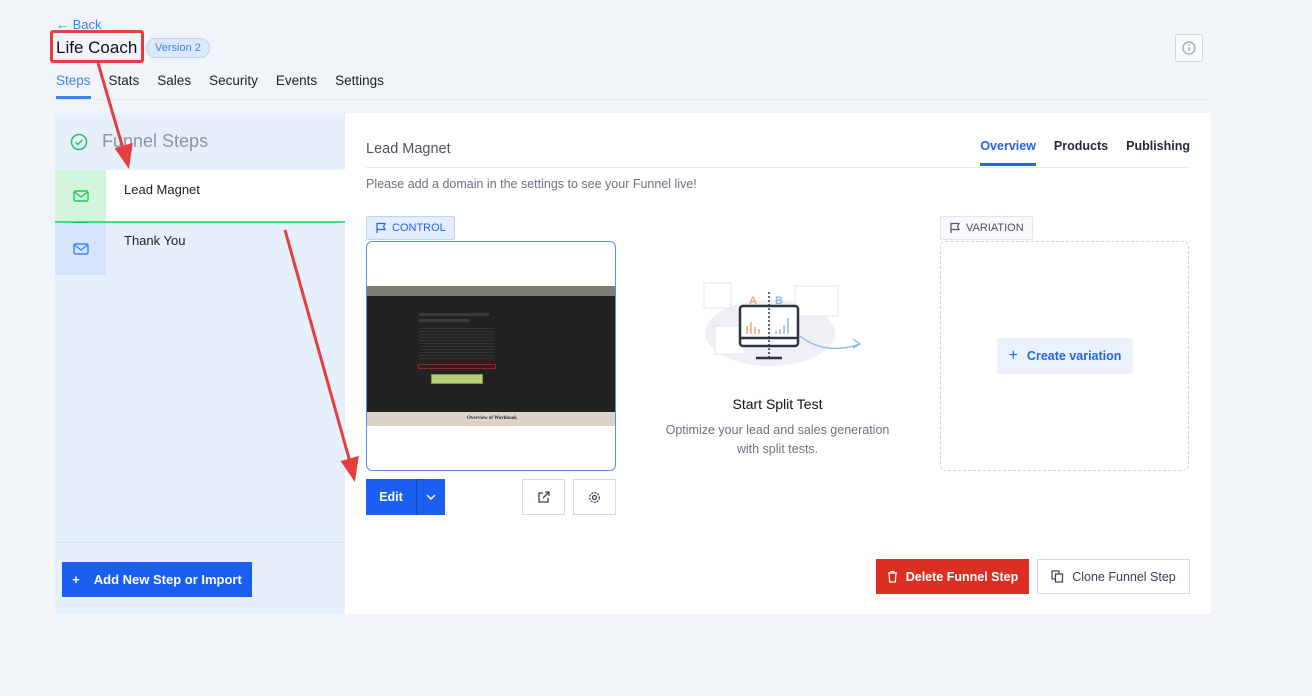 The width and height of the screenshot is (1312, 696). What do you see at coordinates (753, 301) in the screenshot?
I see `label-a: A` at bounding box center [753, 301].